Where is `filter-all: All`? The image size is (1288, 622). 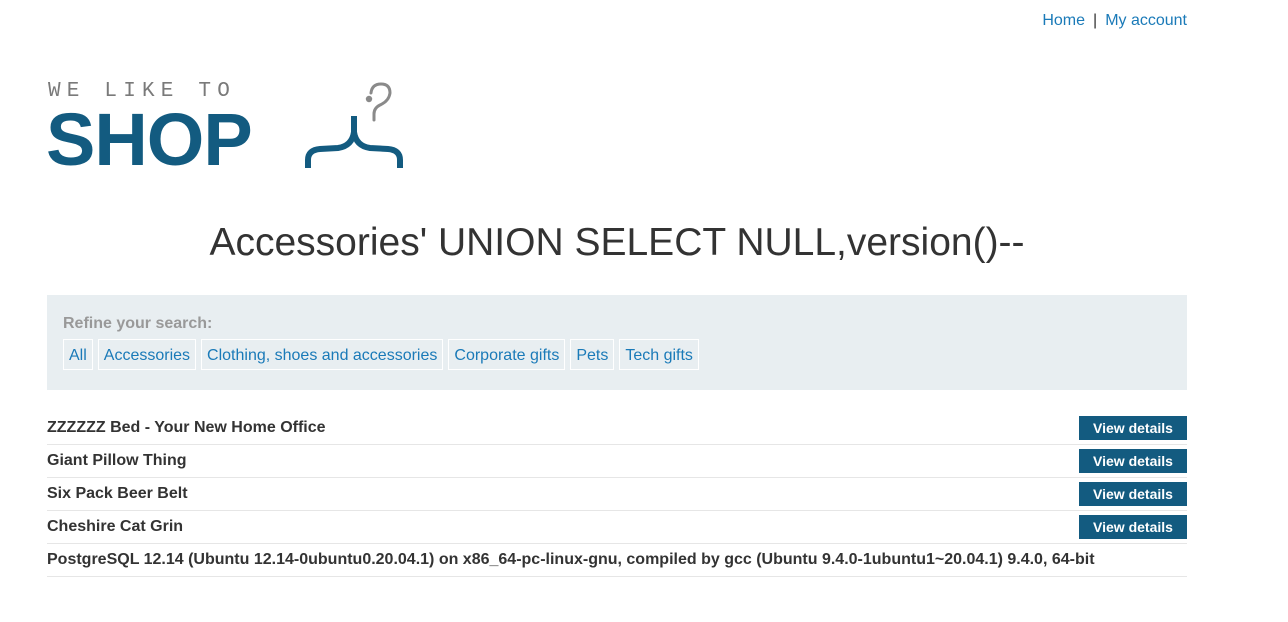 filter-all: All is located at coordinates (78, 354).